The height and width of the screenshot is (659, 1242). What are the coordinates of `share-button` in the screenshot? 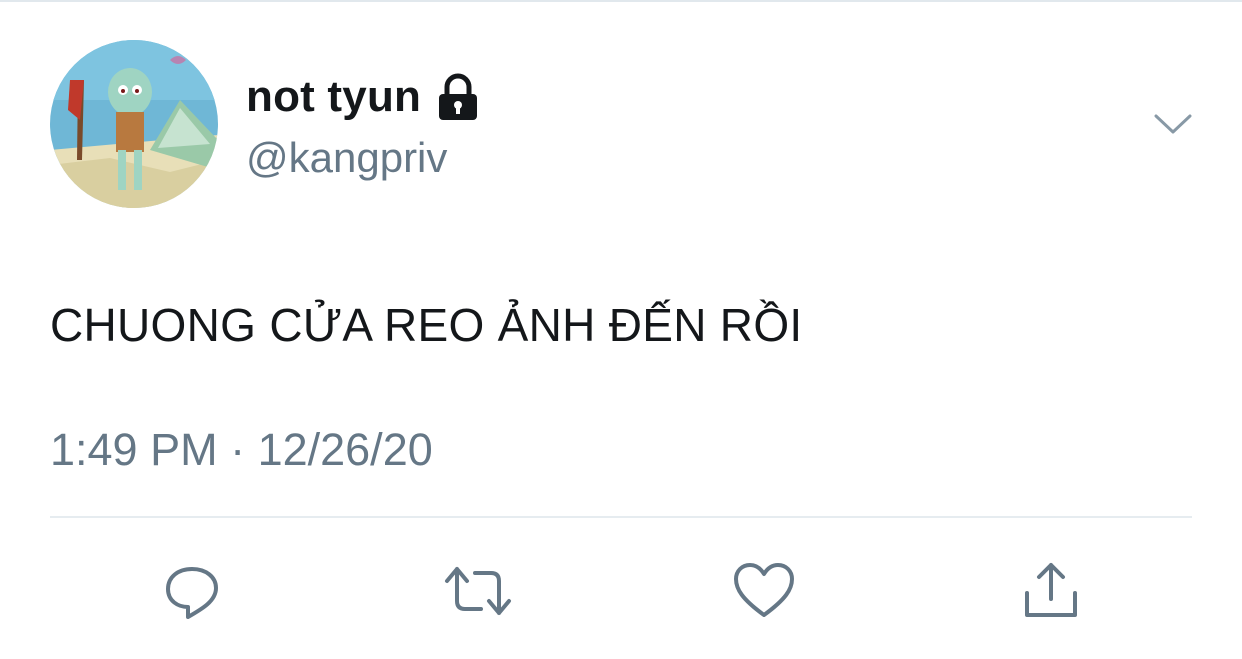 It's located at (1051, 591).